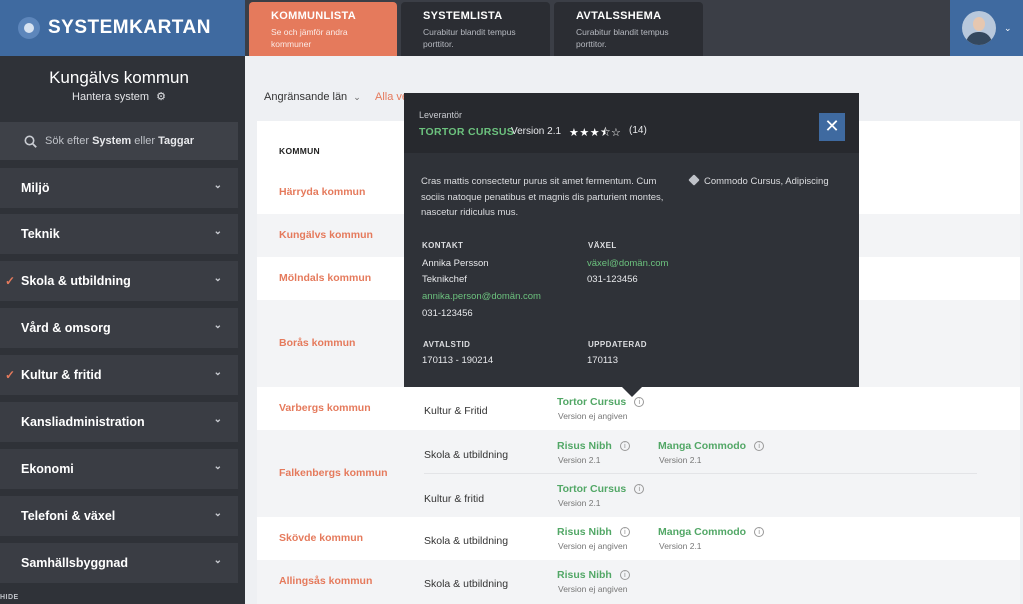 The height and width of the screenshot is (604, 1023). Describe the element at coordinates (313, 16) in the screenshot. I see `tab-title: KOMMUNLISTA` at that location.